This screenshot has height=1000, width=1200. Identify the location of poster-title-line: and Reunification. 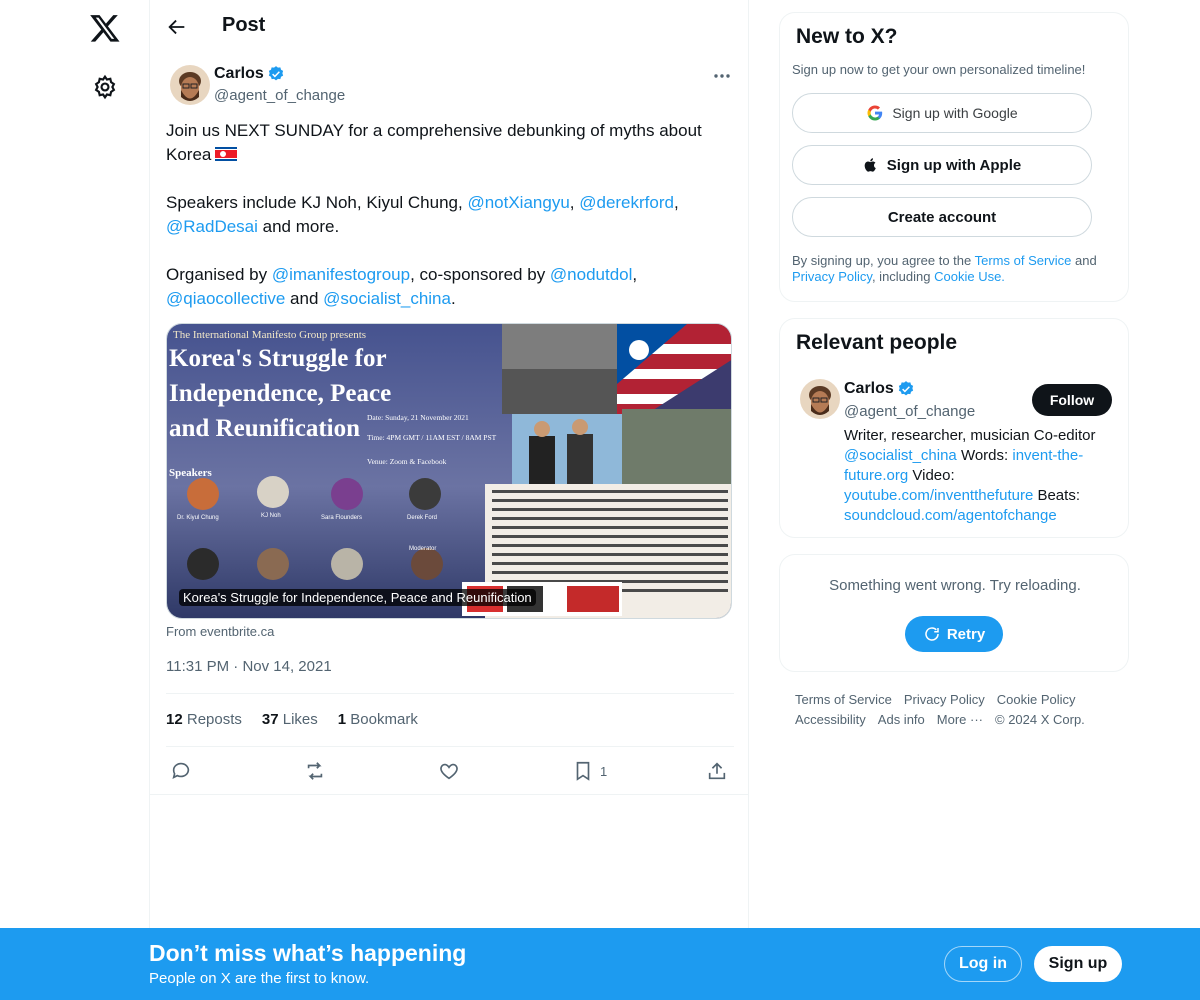
(264, 428).